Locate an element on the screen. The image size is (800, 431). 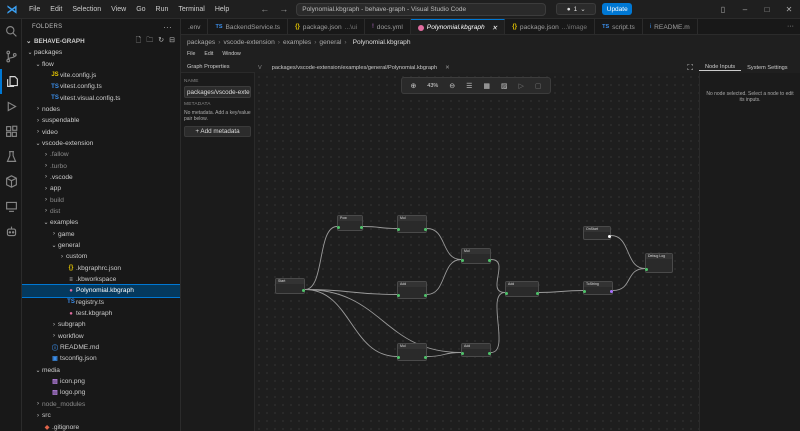
tree-file: ▨ logo.png is located at coordinates (101, 392).